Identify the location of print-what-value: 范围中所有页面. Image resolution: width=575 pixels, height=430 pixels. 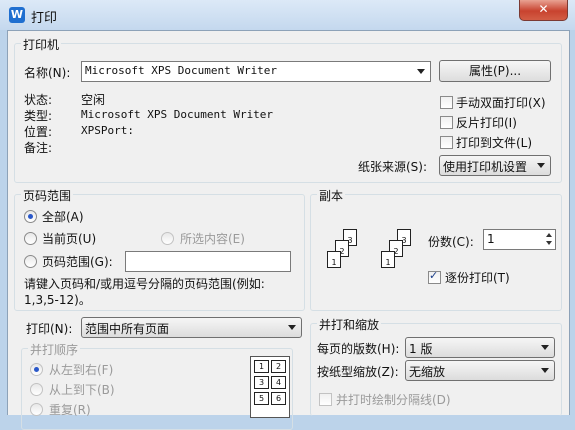
(127, 329).